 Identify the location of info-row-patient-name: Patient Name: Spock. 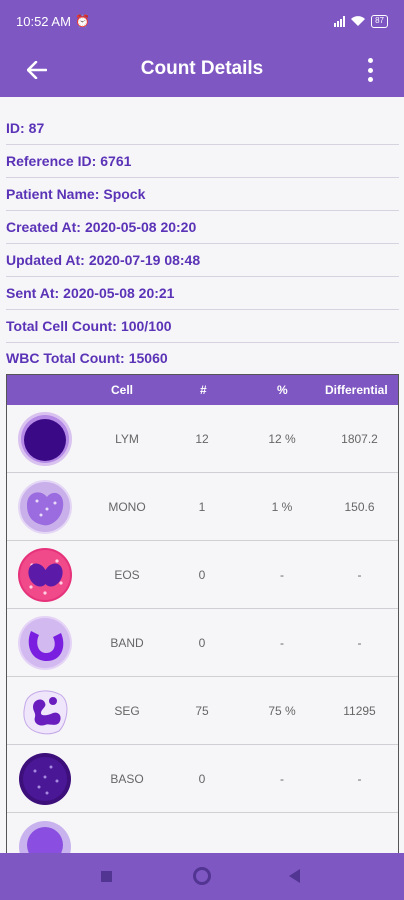
(202, 194).